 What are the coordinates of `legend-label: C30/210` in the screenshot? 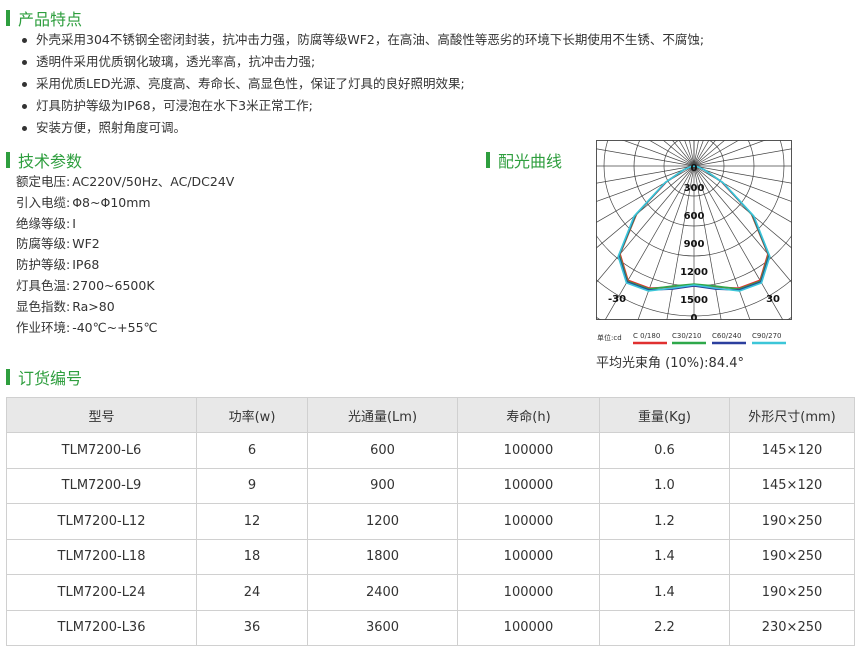 It's located at (687, 336).